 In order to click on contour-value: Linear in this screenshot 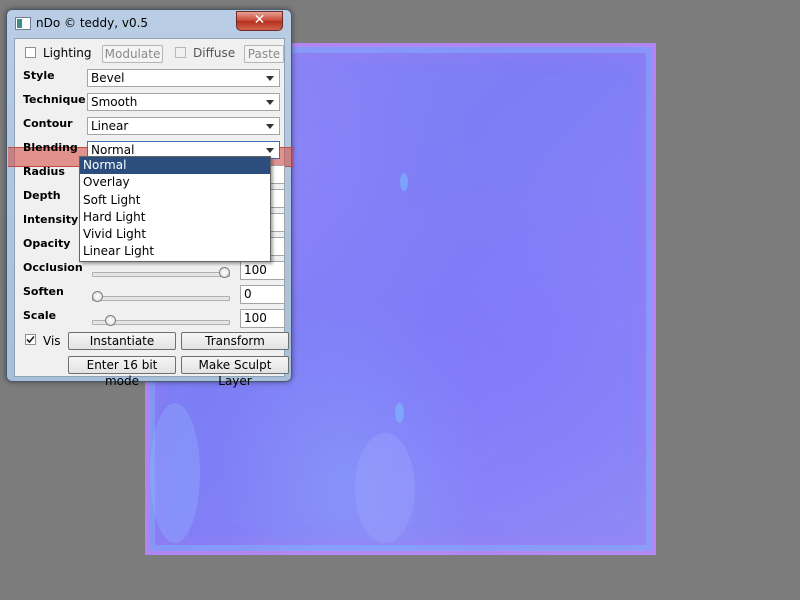, I will do `click(110, 126)`.